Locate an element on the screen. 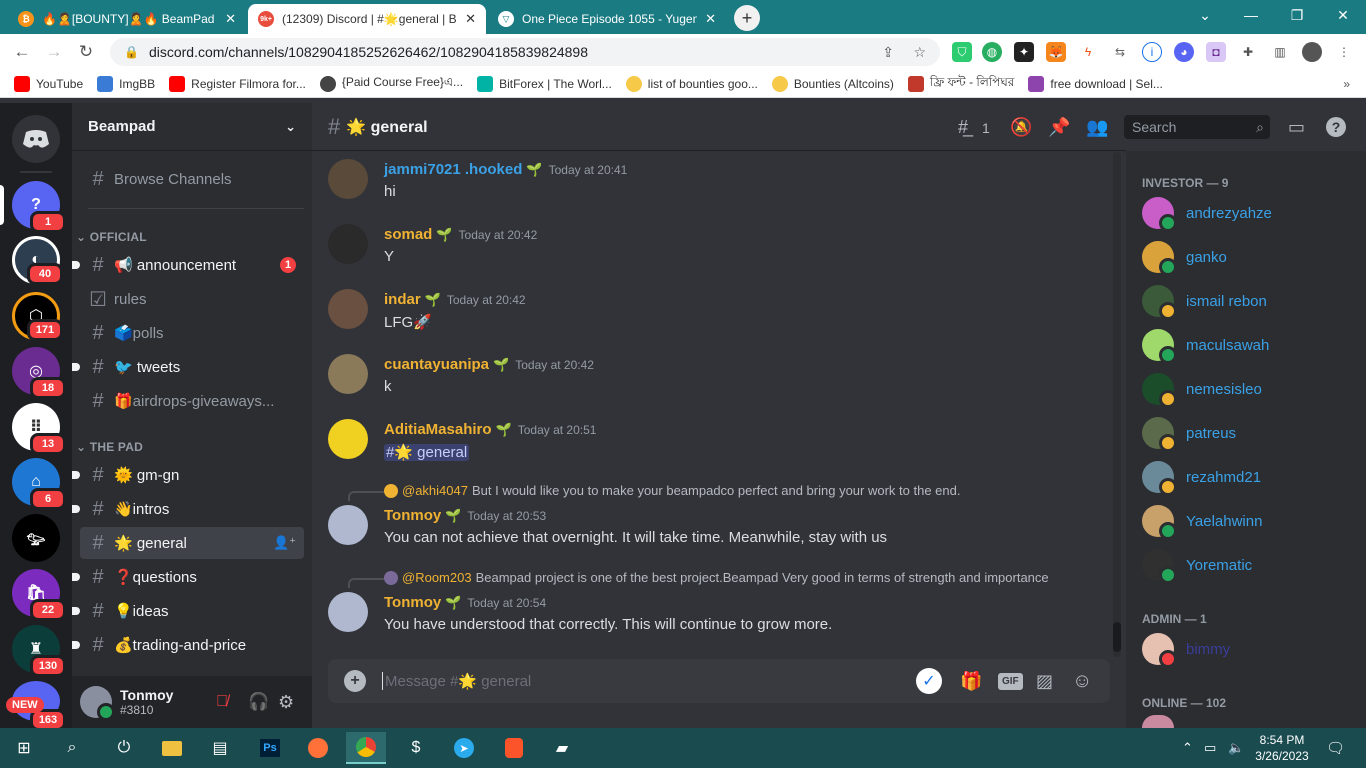 The width and height of the screenshot is (1366, 768). firefox-icon is located at coordinates (318, 748).